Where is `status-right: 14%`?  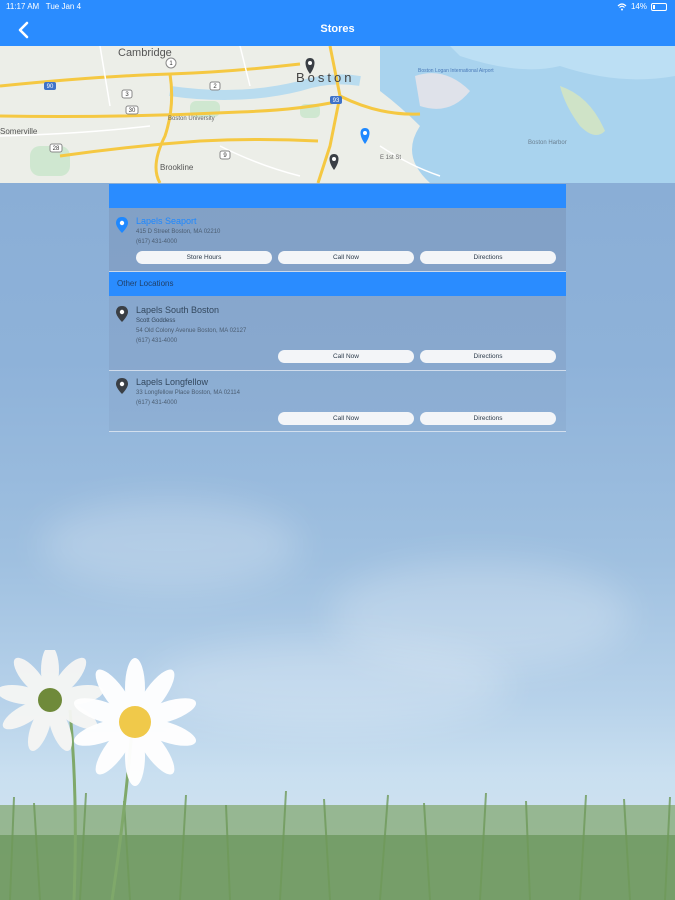
status-right: 14% is located at coordinates (642, 7).